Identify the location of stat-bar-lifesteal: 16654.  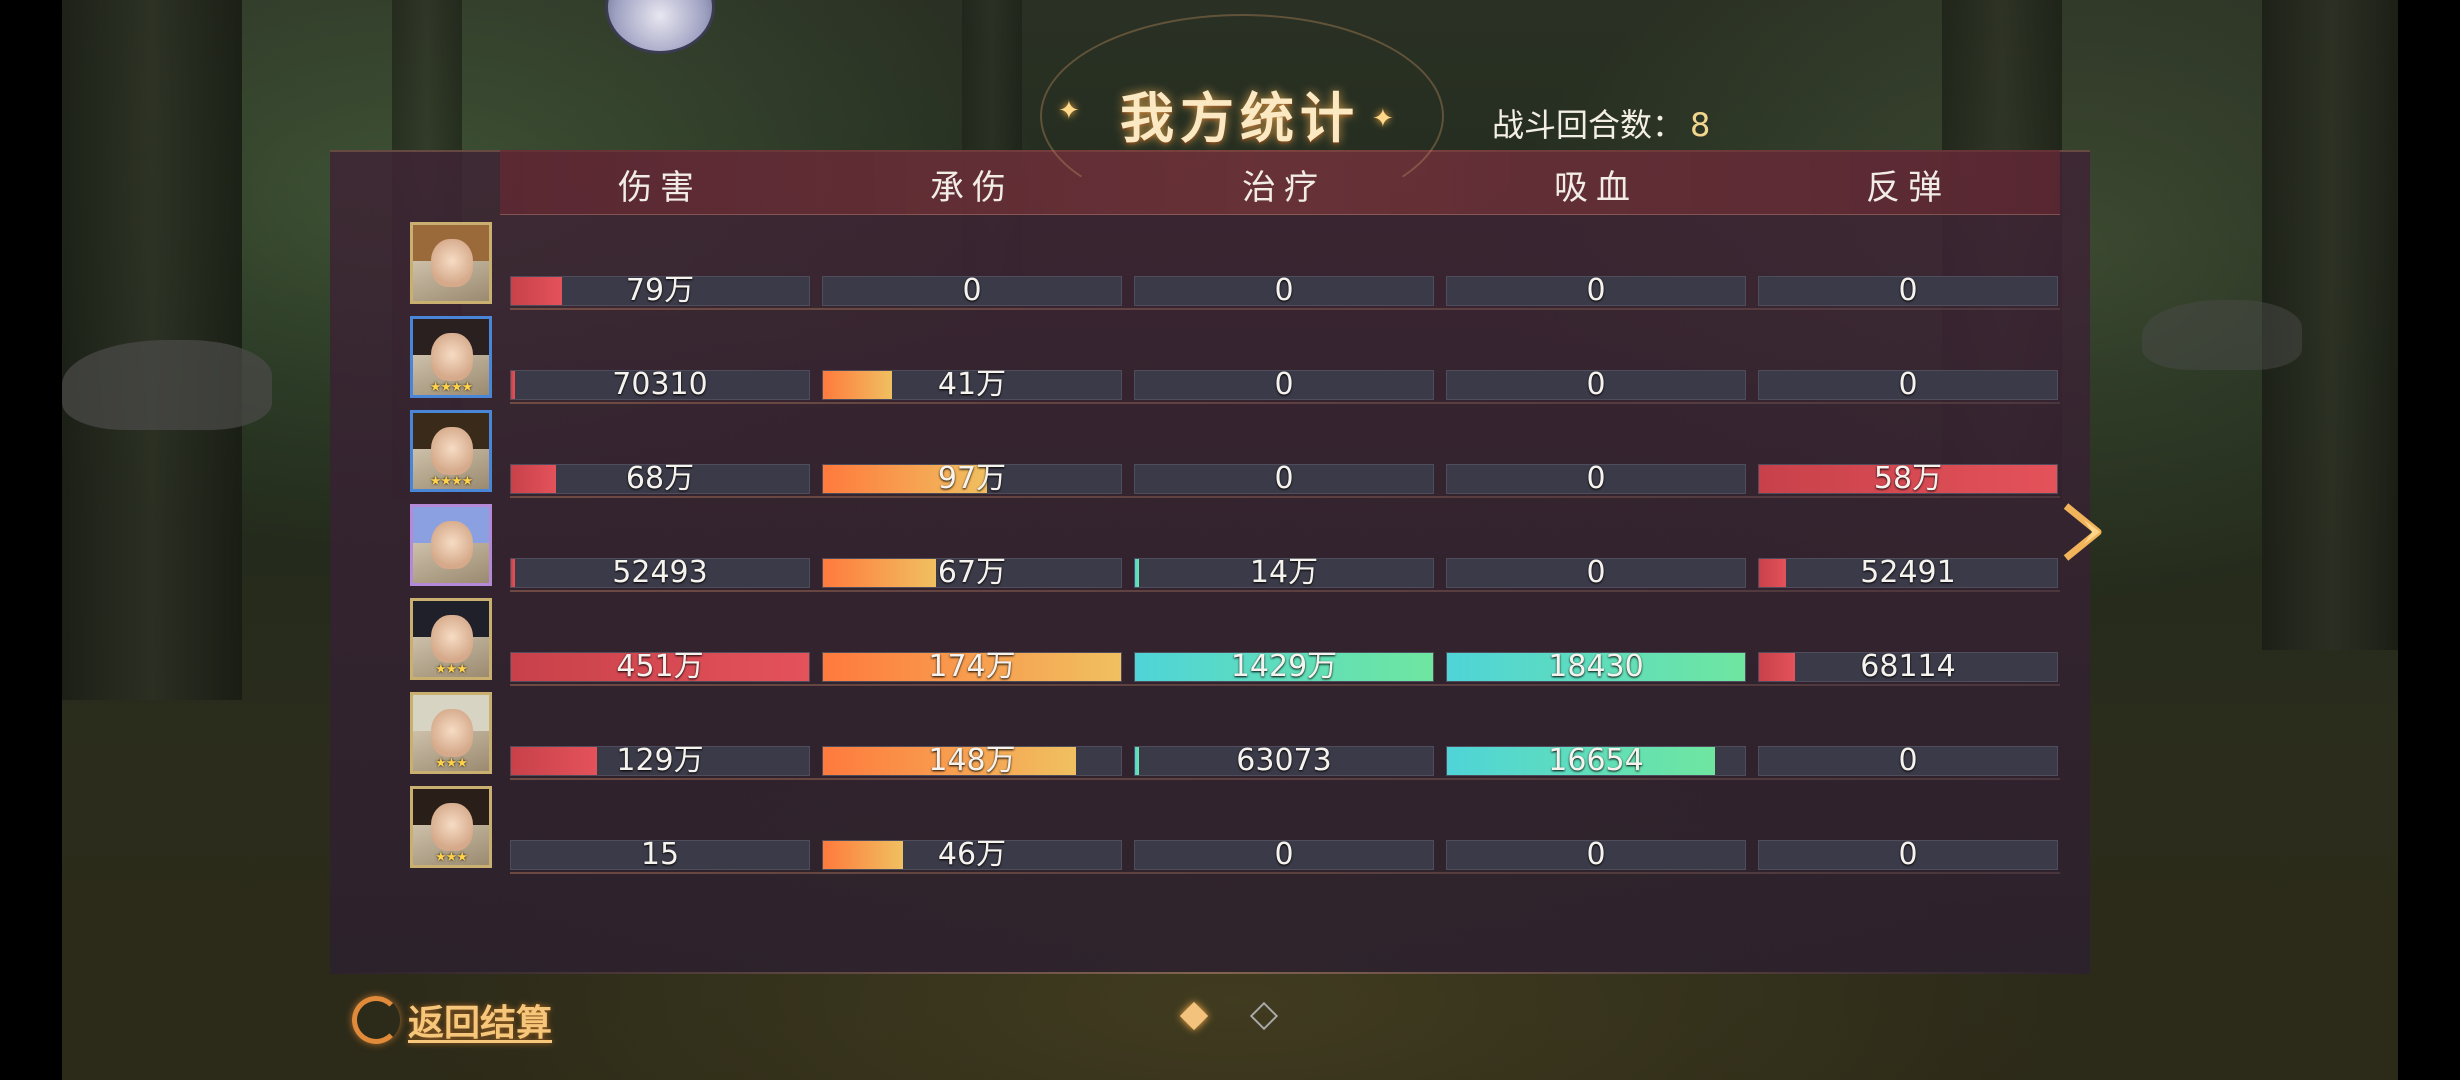
(1596, 761).